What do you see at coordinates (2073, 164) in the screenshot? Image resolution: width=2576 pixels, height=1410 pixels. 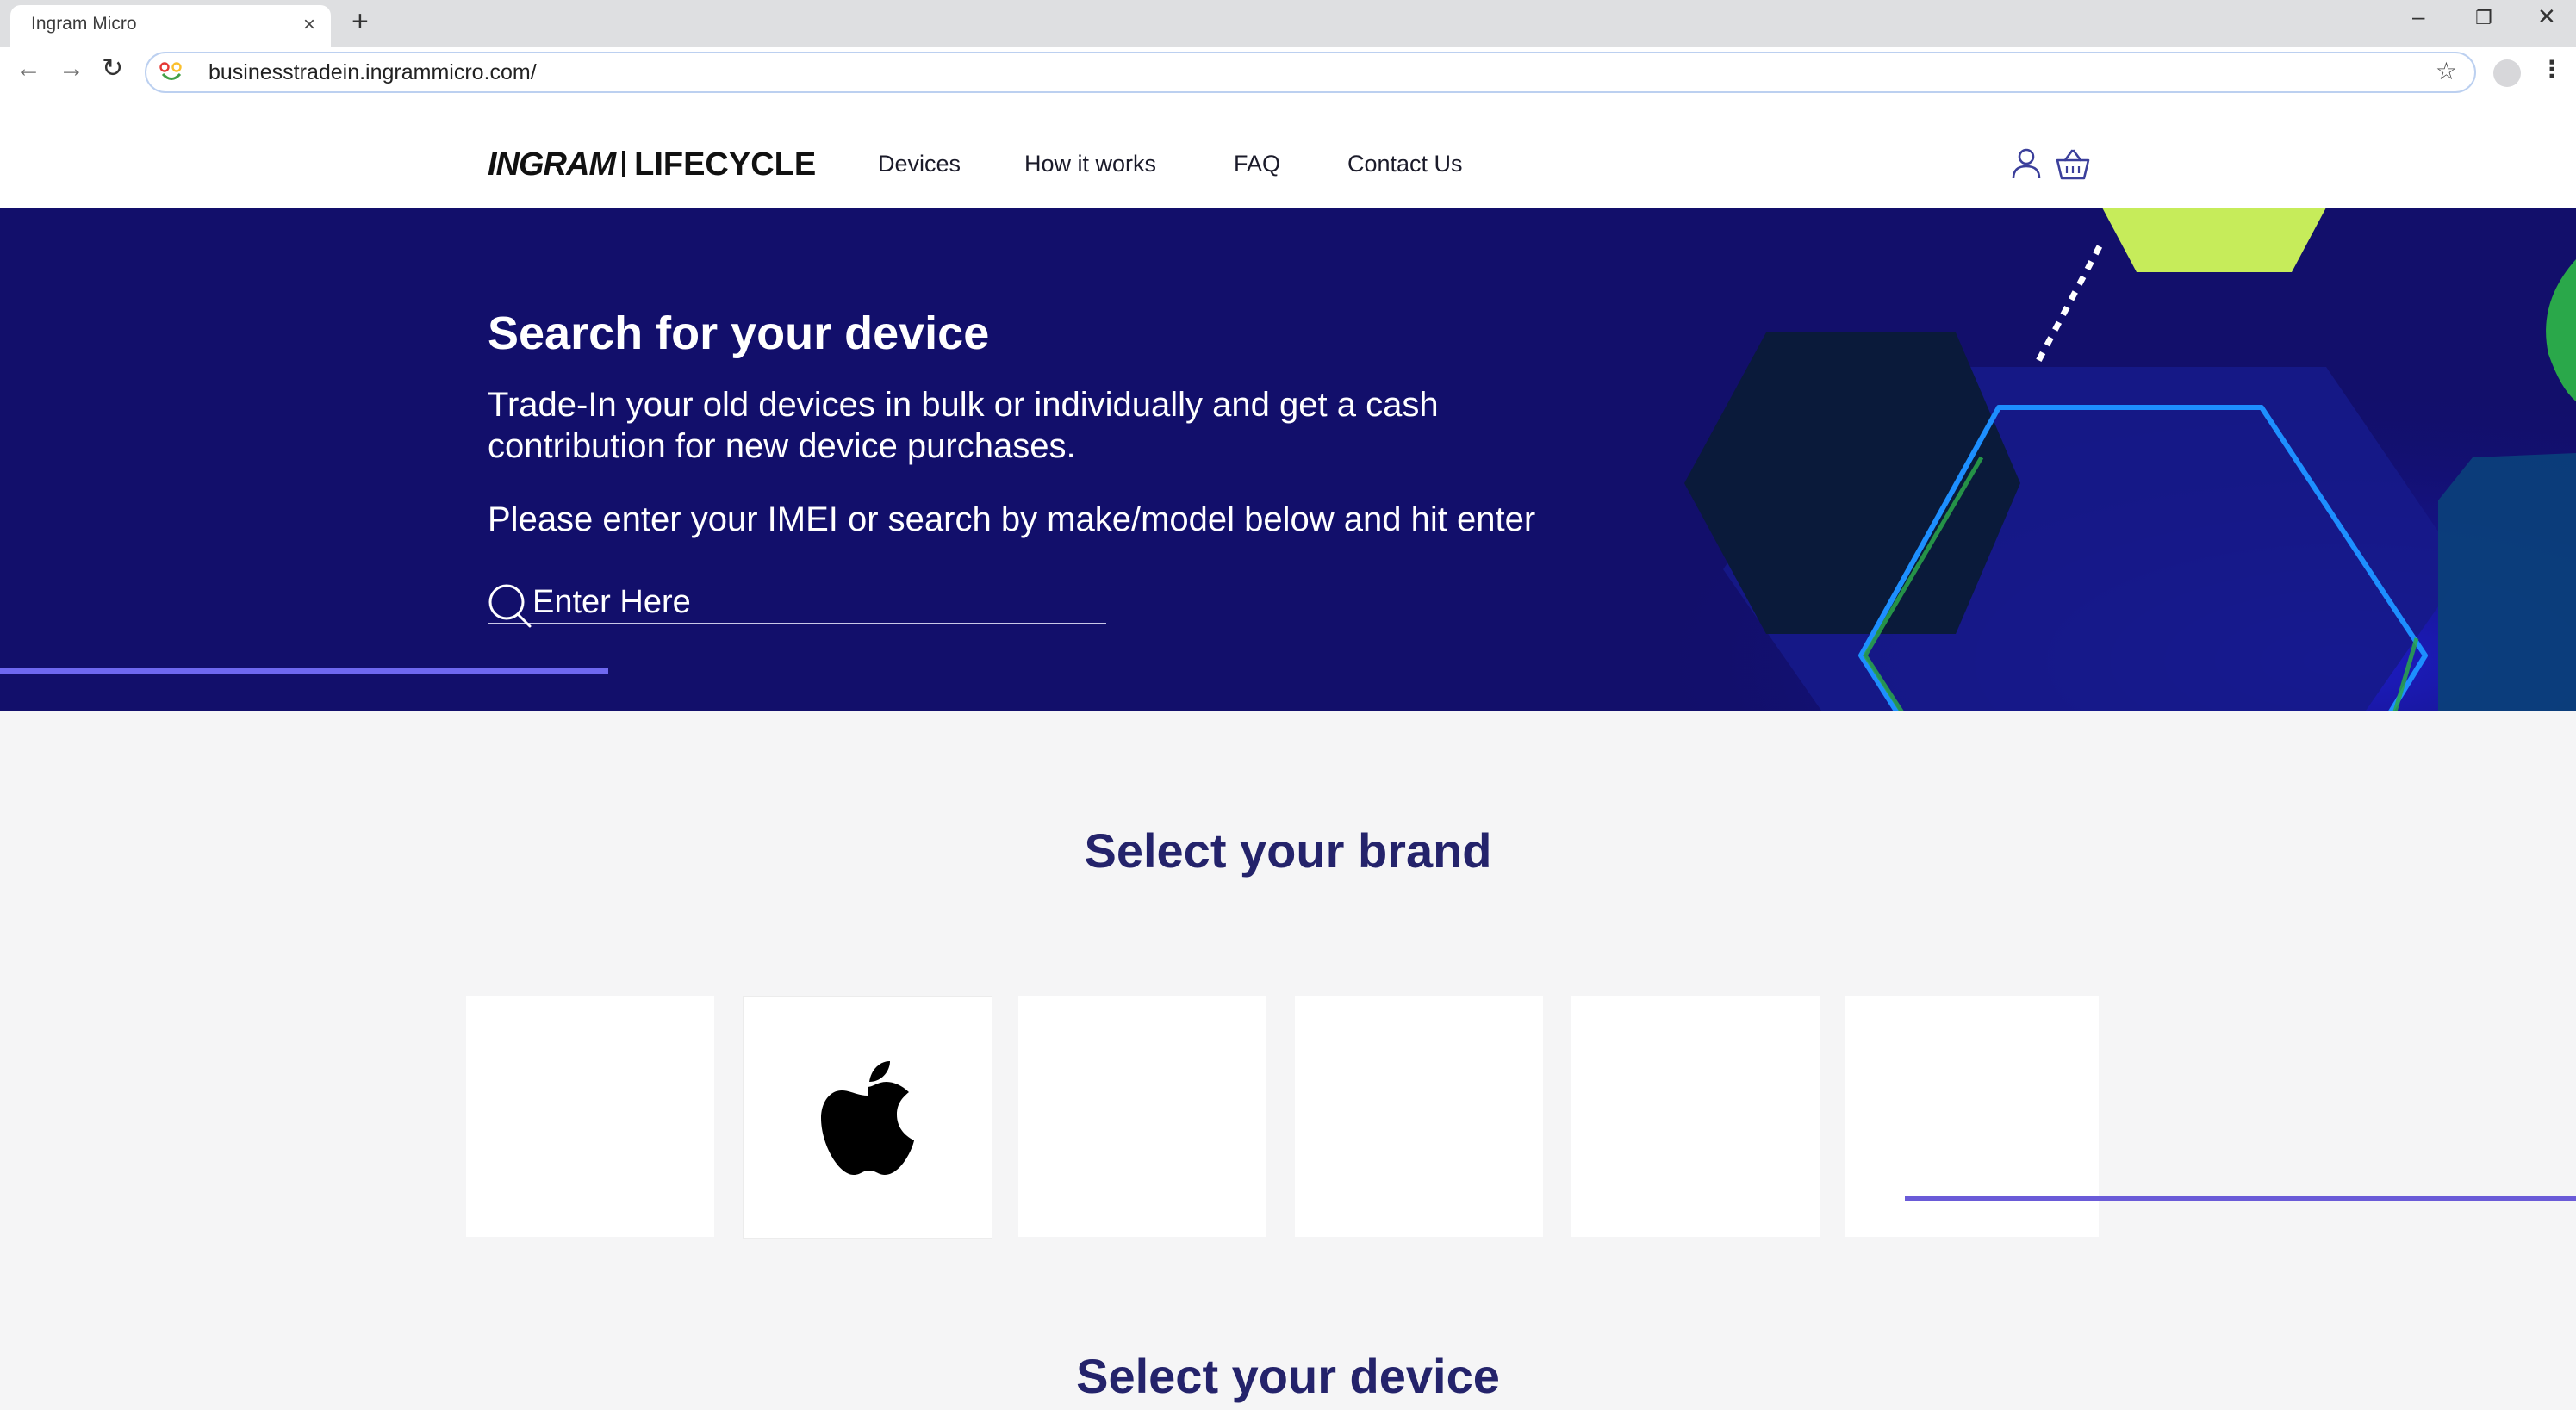 I see `basket-icon` at bounding box center [2073, 164].